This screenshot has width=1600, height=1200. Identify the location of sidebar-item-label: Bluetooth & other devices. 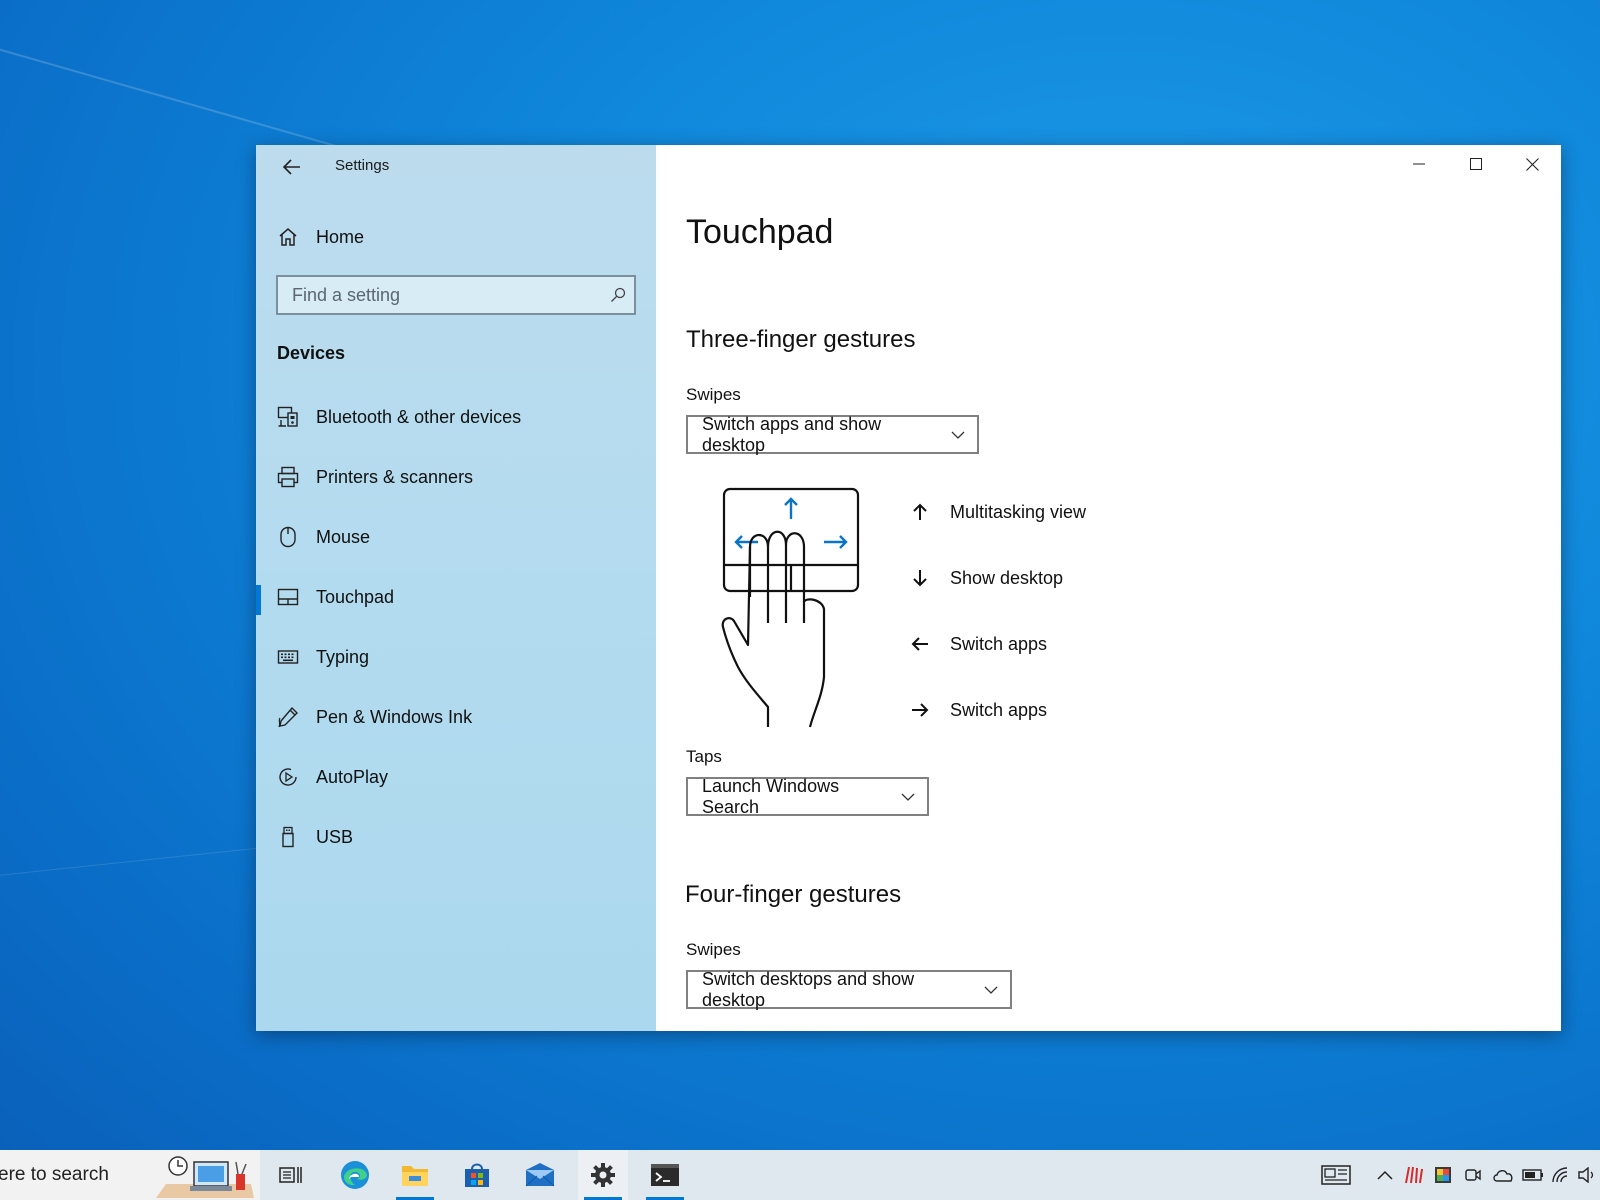
(419, 416).